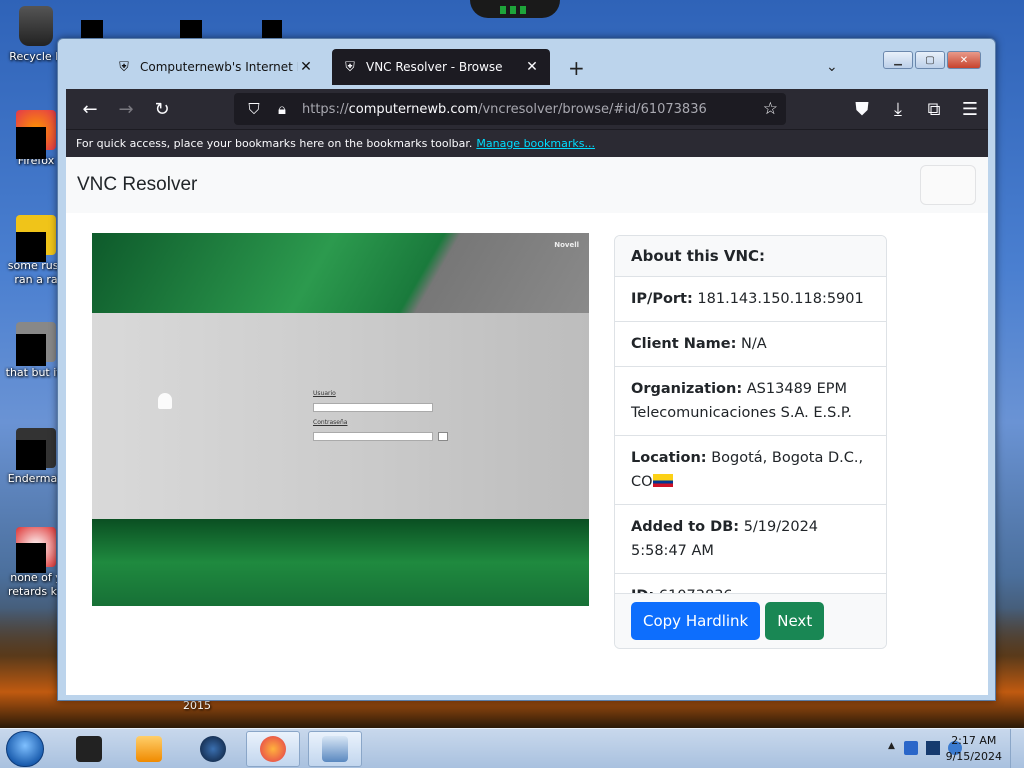 This screenshot has height=768, width=1024. I want to click on new-tab-button: +, so click(576, 68).